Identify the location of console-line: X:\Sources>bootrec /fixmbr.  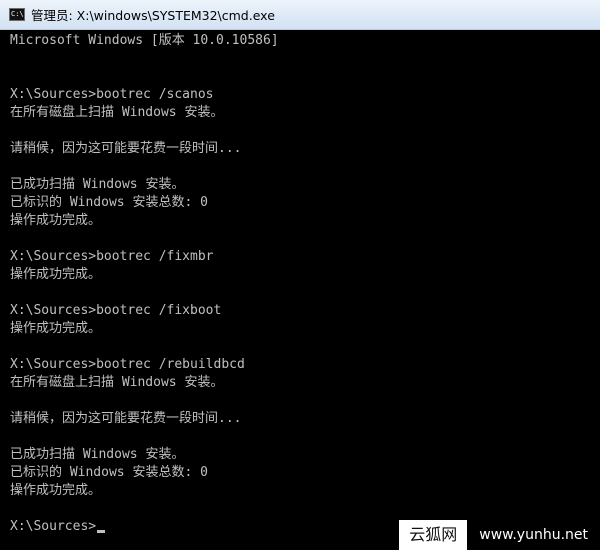
(302, 257).